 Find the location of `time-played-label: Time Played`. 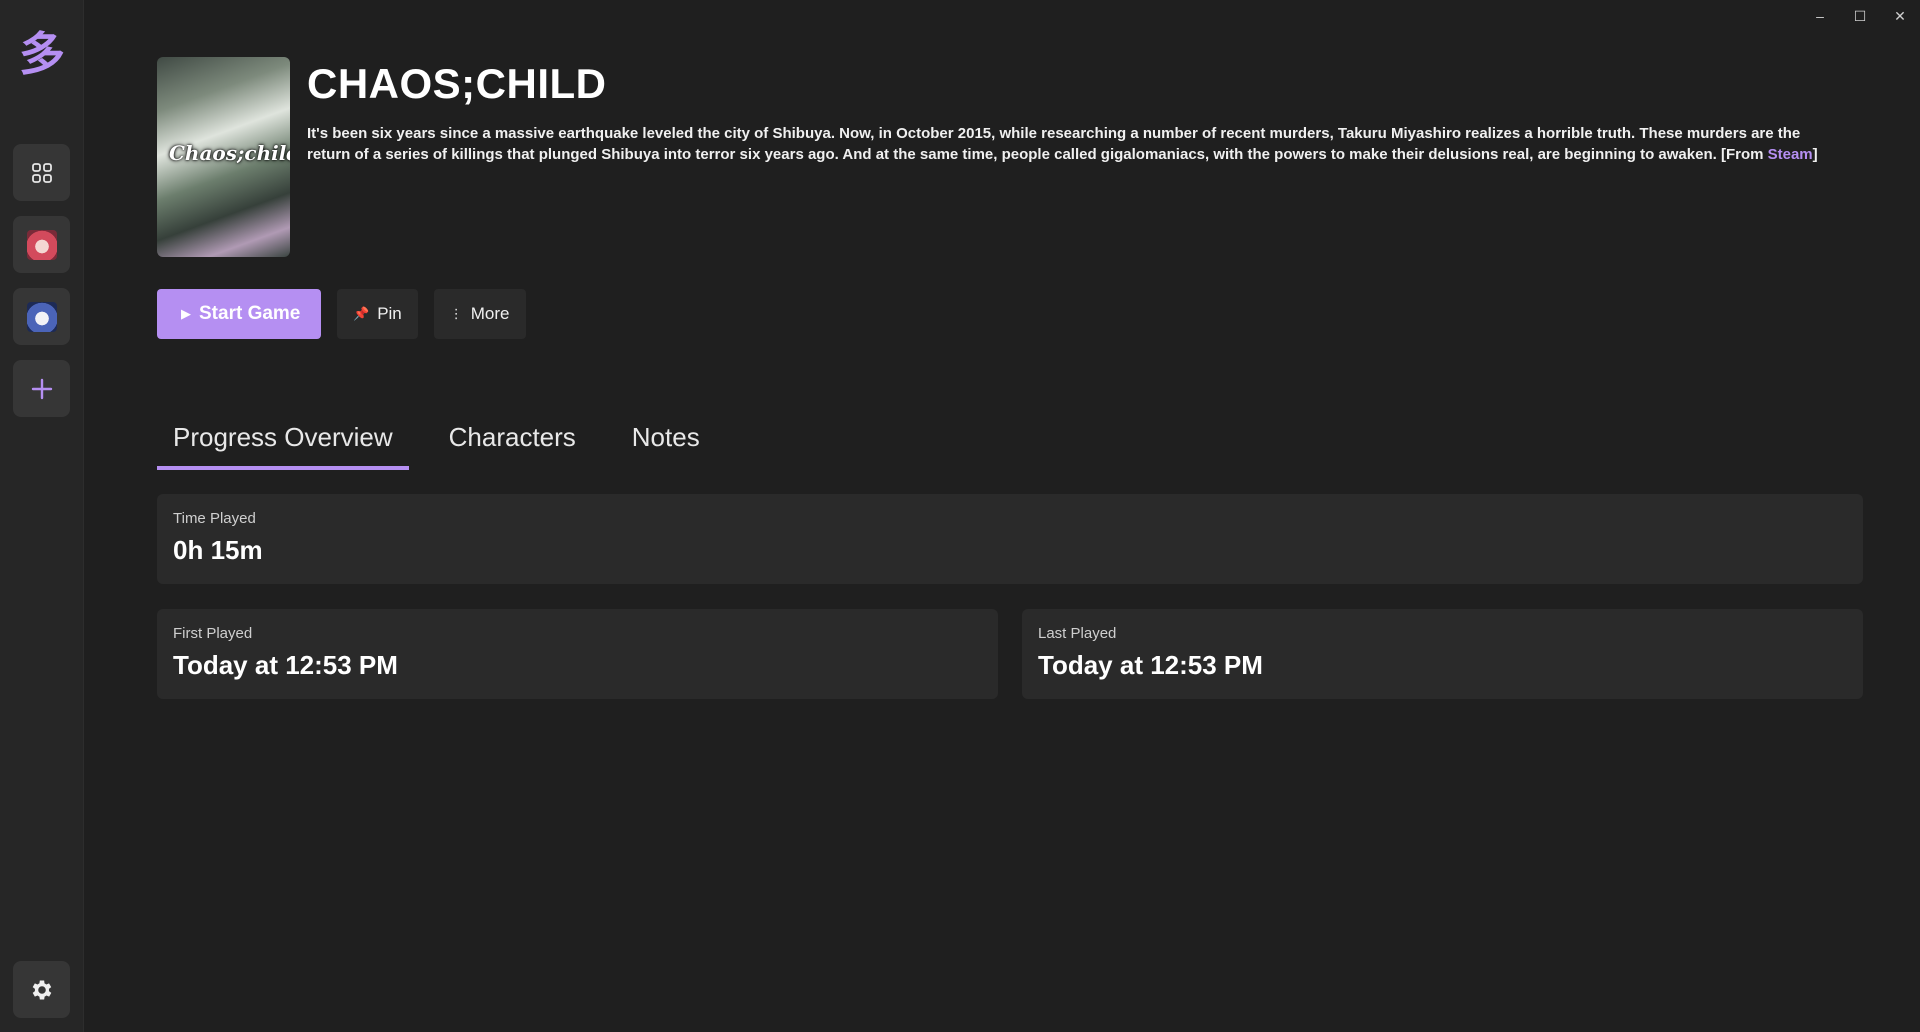

time-played-label: Time Played is located at coordinates (214, 518).